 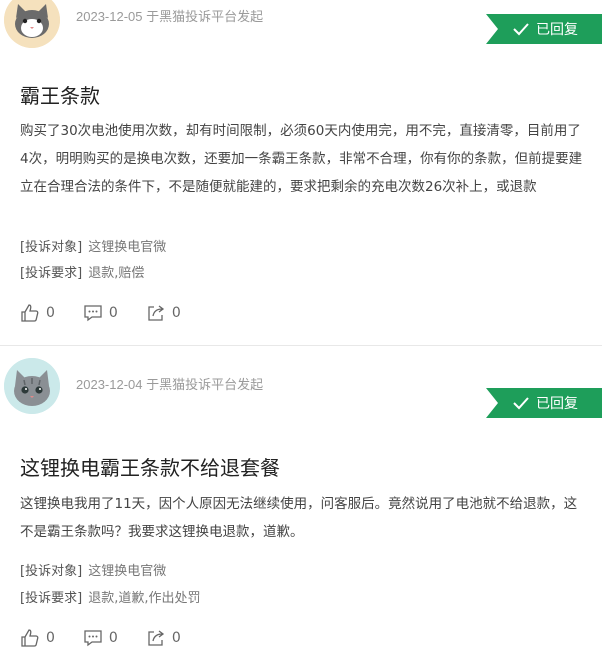 I want to click on complaint-demand: [投诉要求] 退款,赔偿, so click(x=82, y=271).